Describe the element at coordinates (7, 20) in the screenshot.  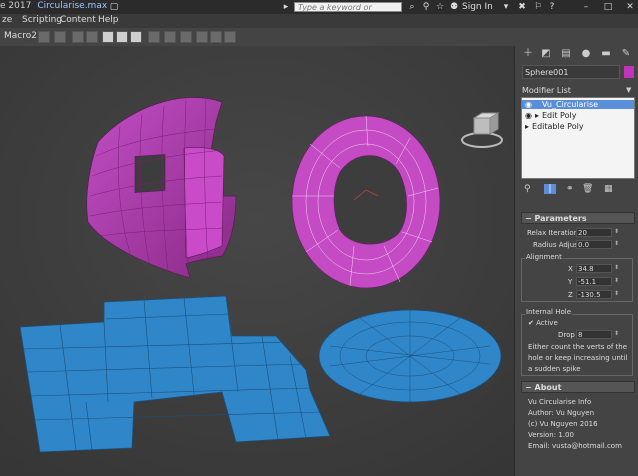
I see `menu-item: ze` at that location.